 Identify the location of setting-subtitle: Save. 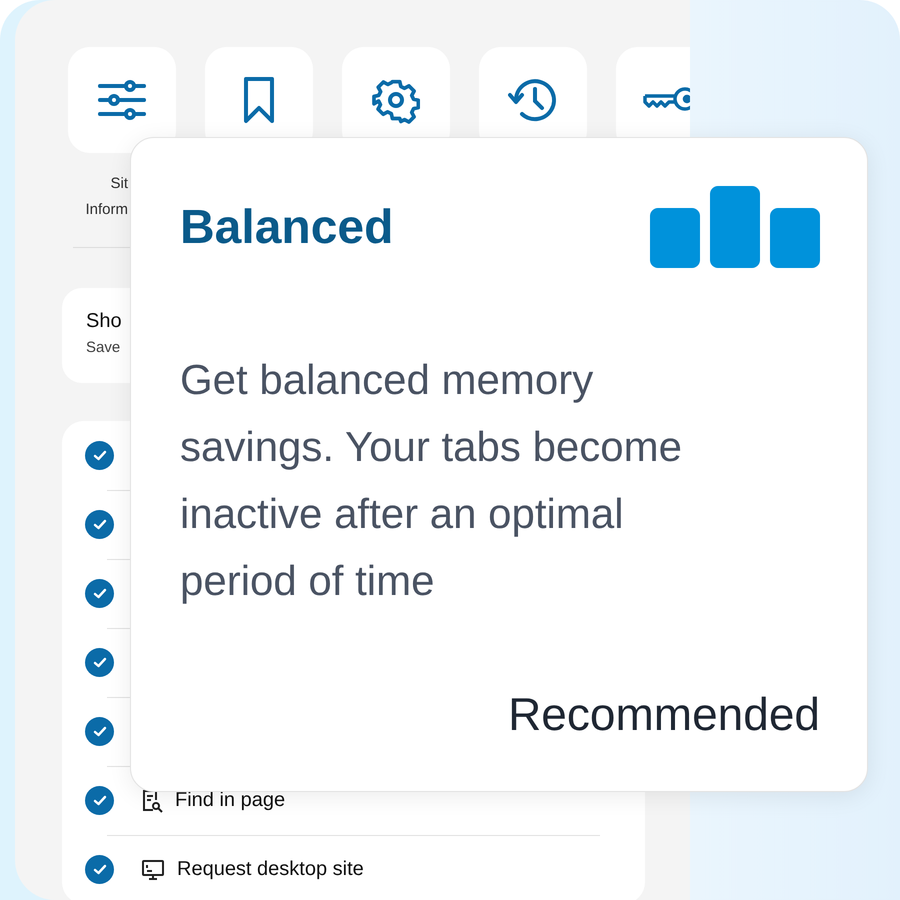
(103, 347).